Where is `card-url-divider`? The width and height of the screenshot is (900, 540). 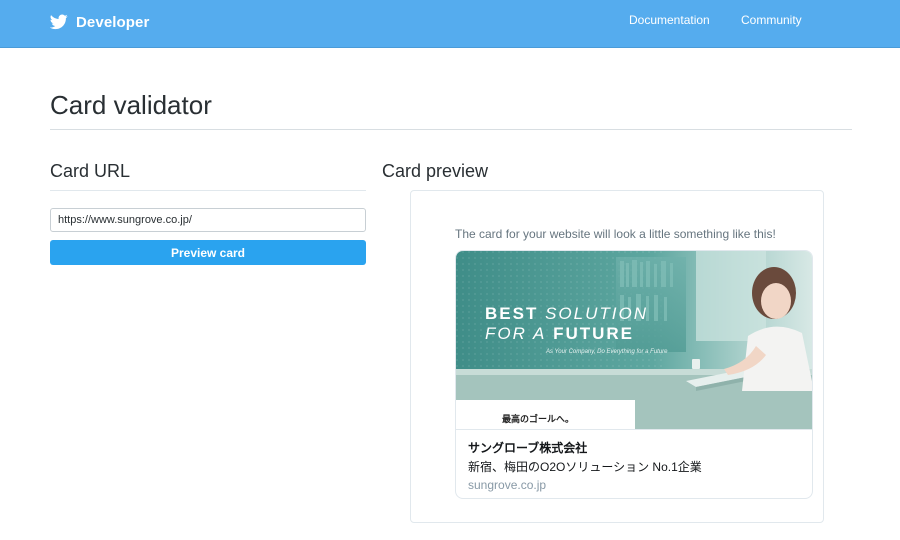 card-url-divider is located at coordinates (208, 190).